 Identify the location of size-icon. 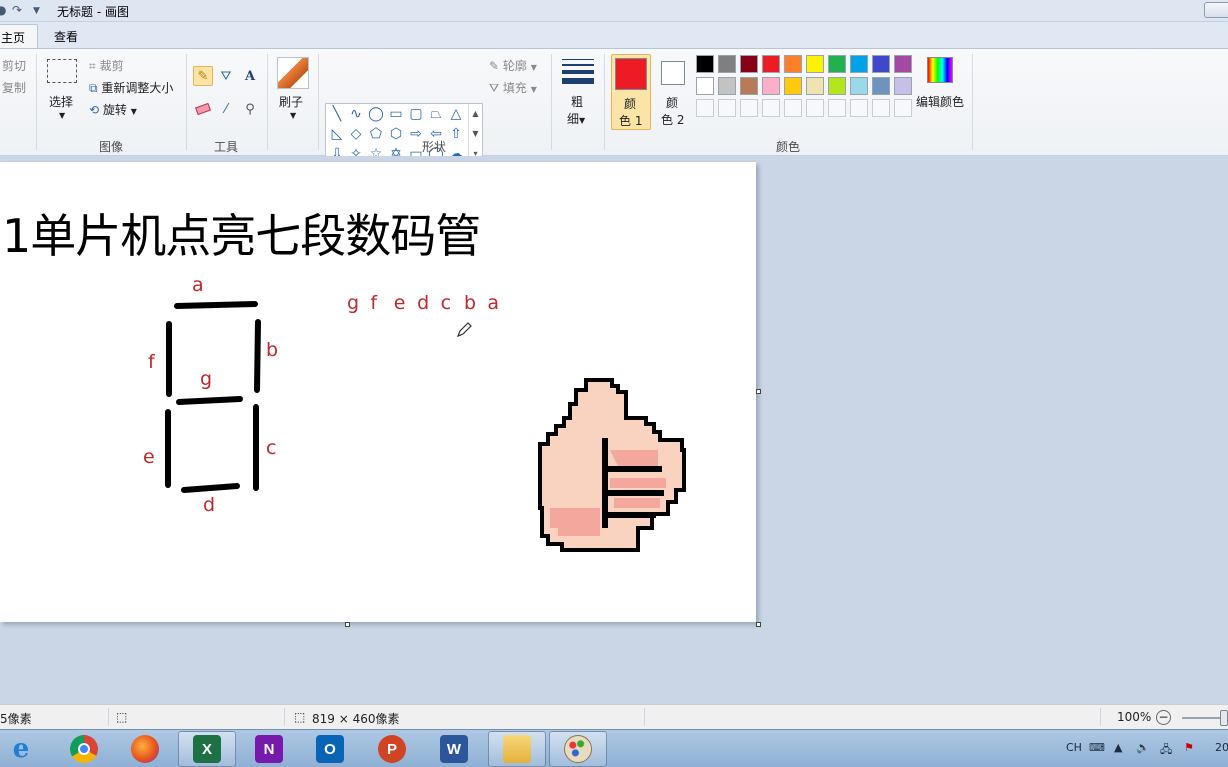
(578, 71).